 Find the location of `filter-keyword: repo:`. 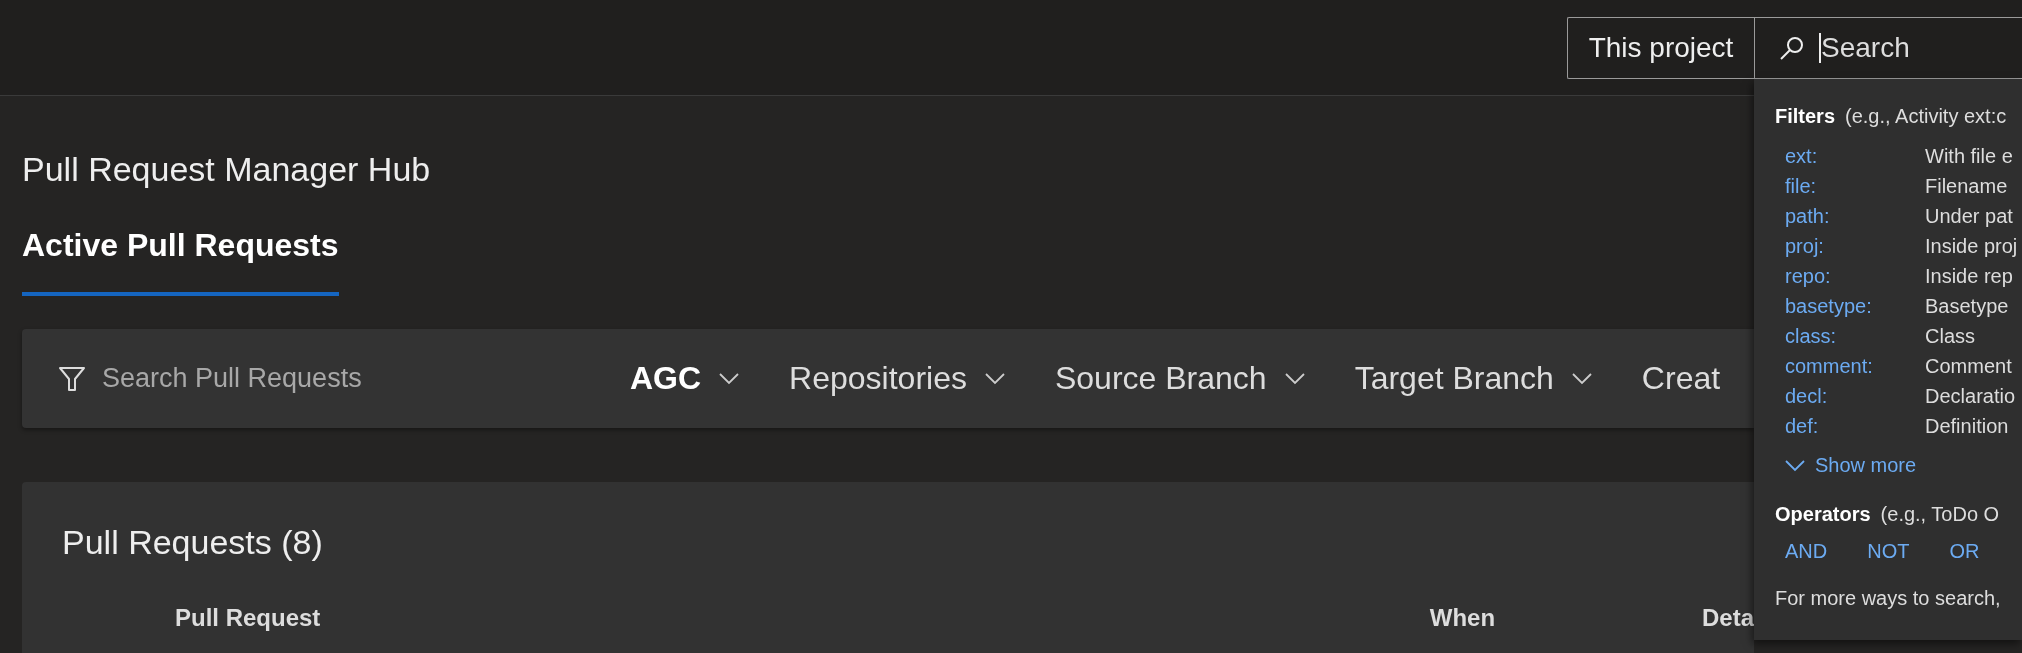

filter-keyword: repo: is located at coordinates (1855, 276).